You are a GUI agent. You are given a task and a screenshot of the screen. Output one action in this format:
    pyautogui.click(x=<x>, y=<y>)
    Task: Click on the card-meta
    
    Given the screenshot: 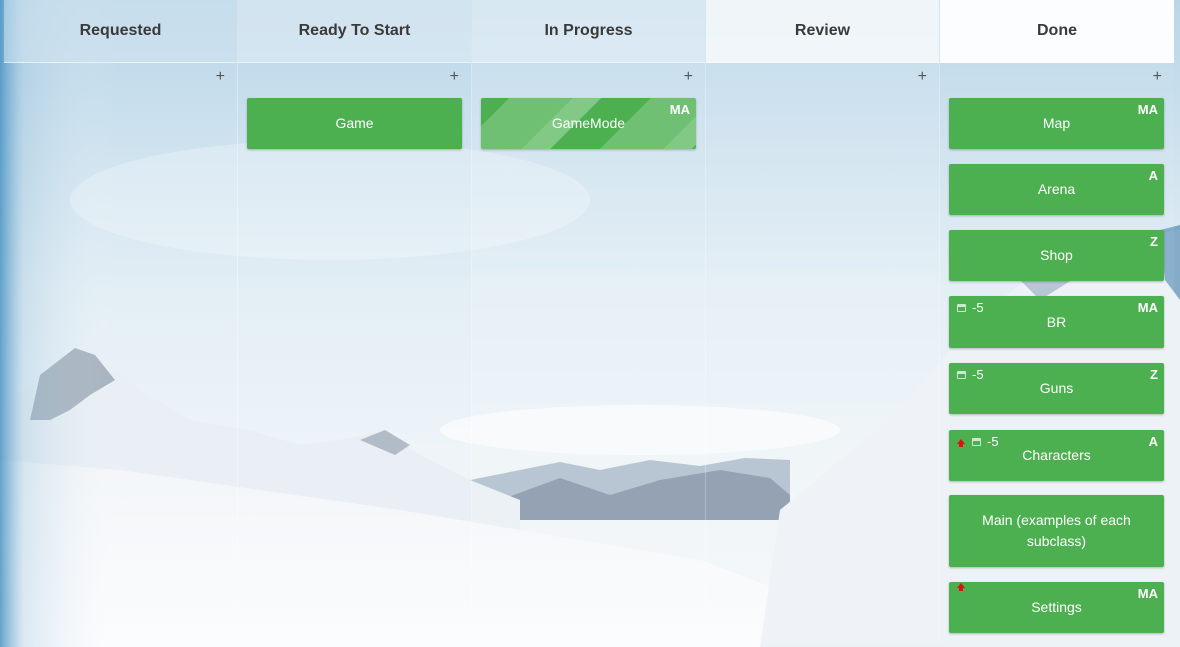 What is the action you would take?
    pyautogui.click(x=962, y=587)
    